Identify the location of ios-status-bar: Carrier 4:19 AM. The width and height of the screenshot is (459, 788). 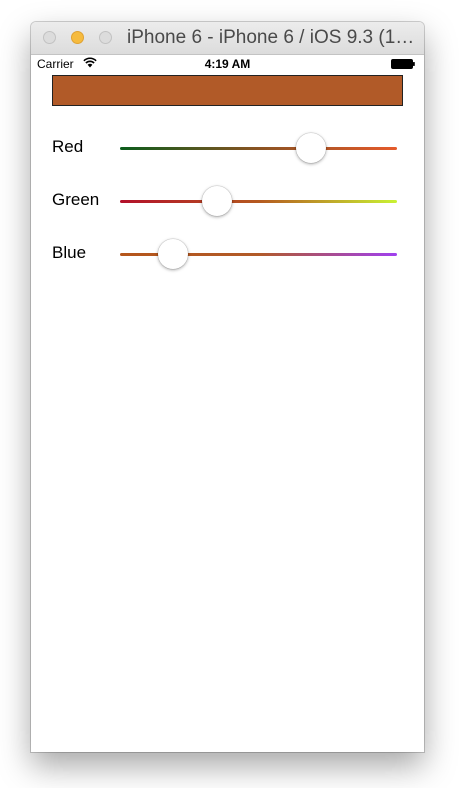
(227, 64).